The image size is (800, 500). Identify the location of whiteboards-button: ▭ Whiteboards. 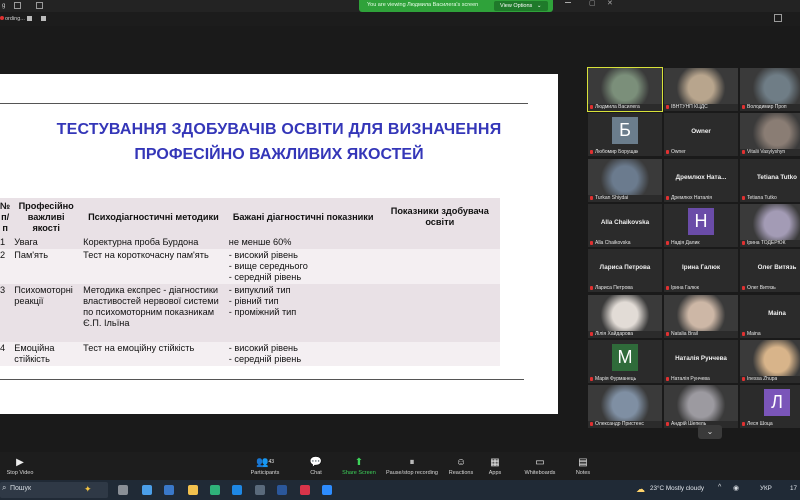
(540, 466).